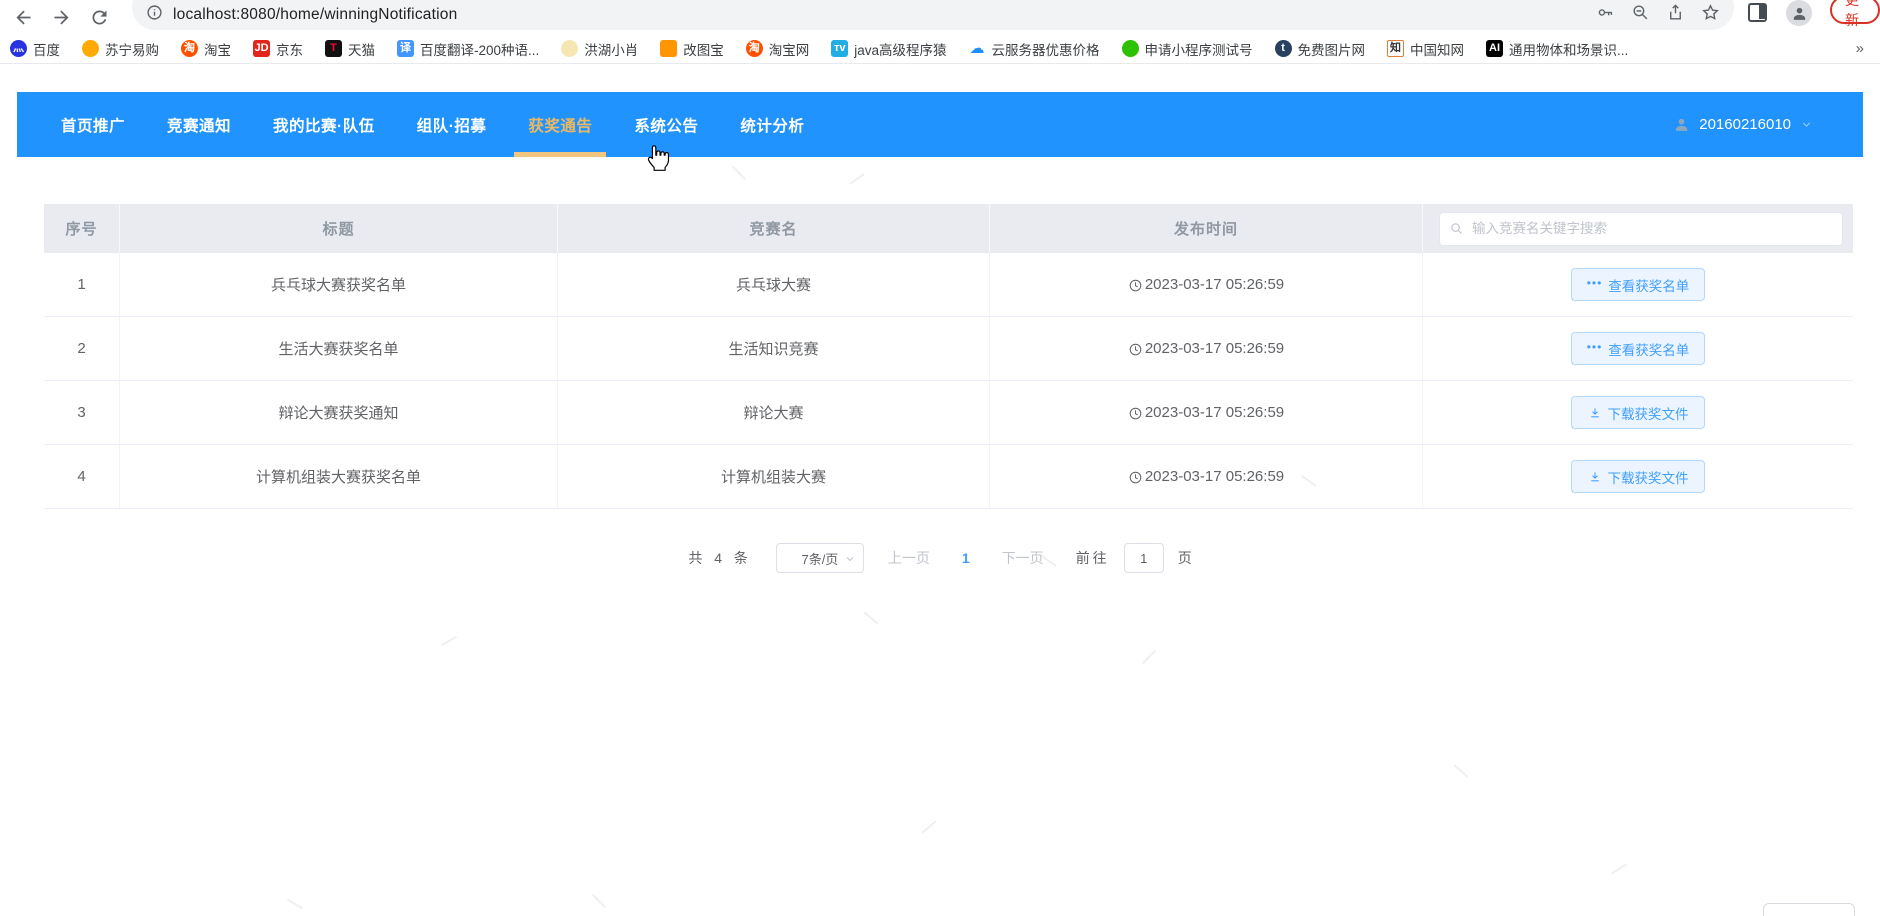 This screenshot has height=916, width=1880. Describe the element at coordinates (703, 50) in the screenshot. I see `bookmark-label: 改图宝` at that location.